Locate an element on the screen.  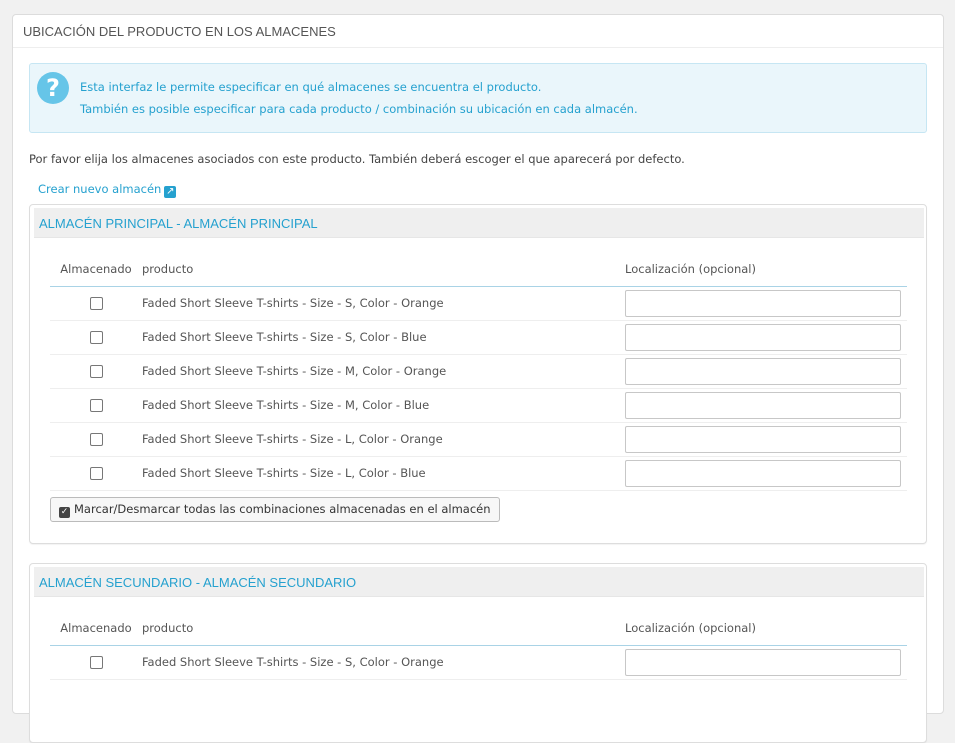
check-square-icon: ✓ is located at coordinates (64, 512).